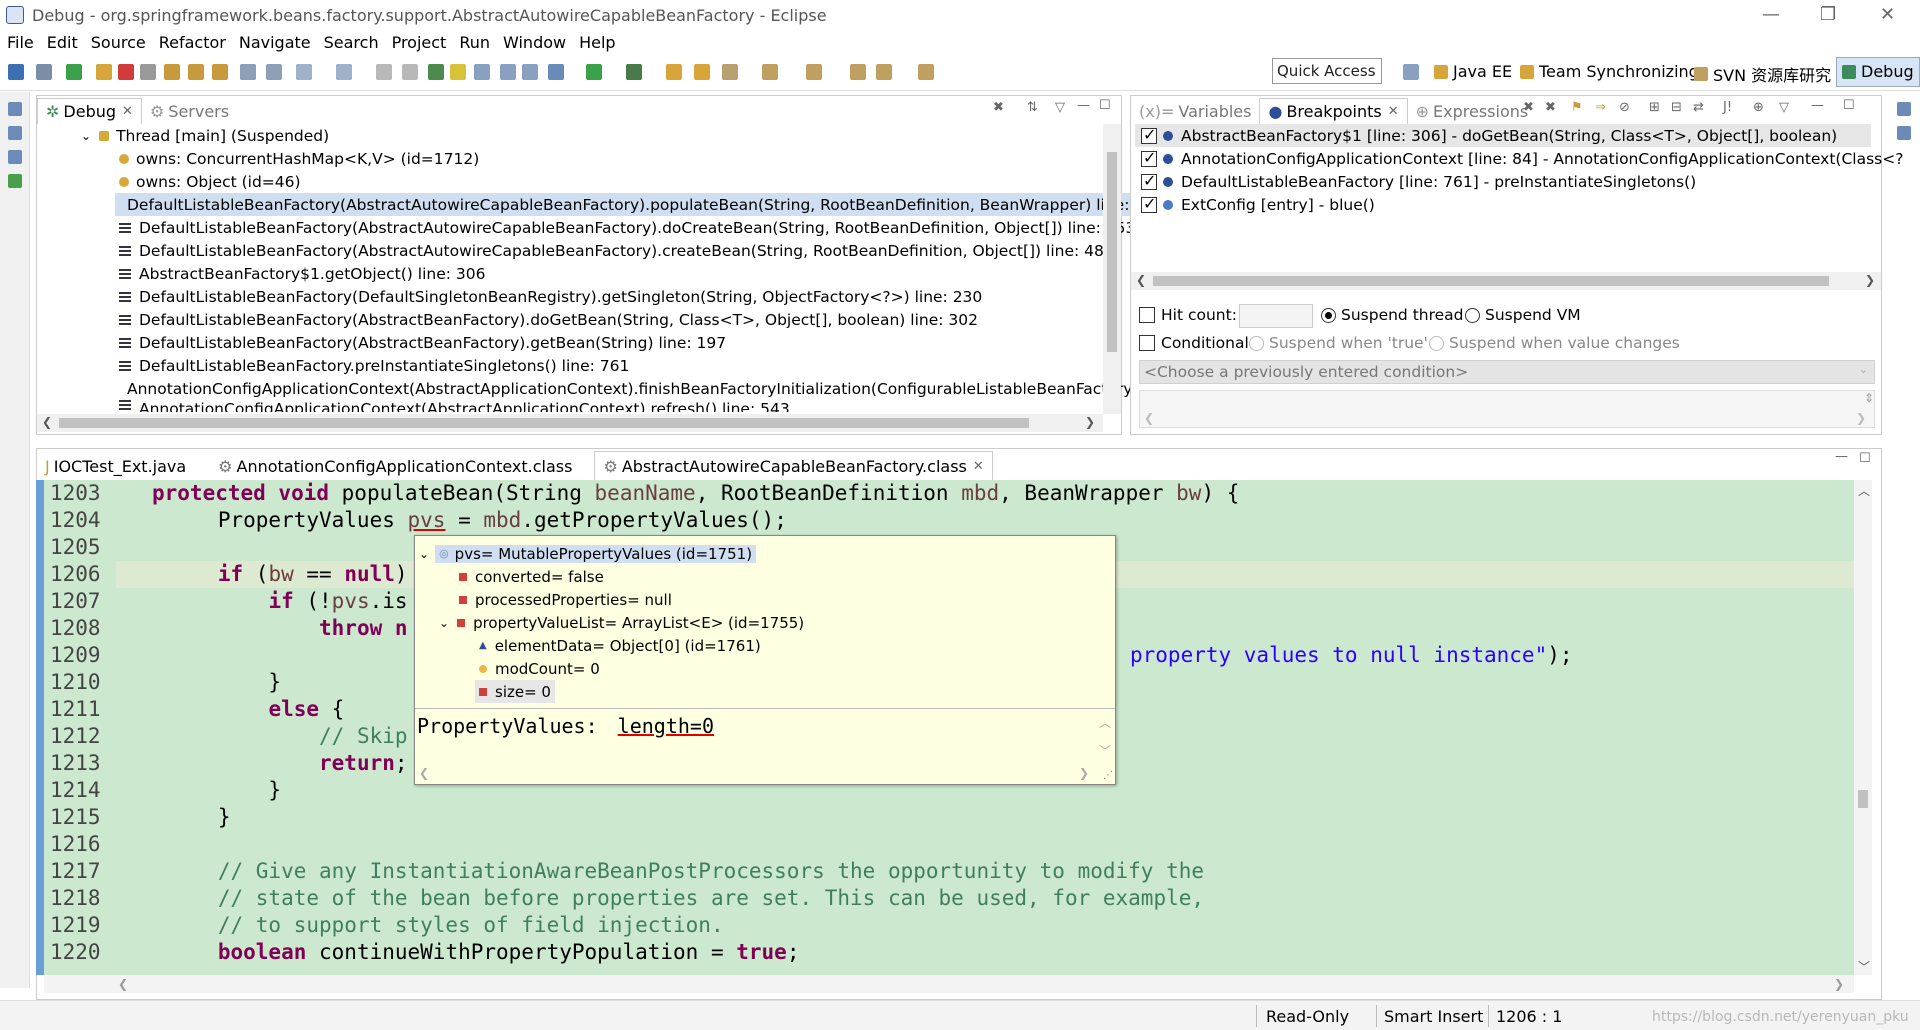  I want to click on editor-tab-ioctest: J IOCTest_Ext.java, so click(115, 466).